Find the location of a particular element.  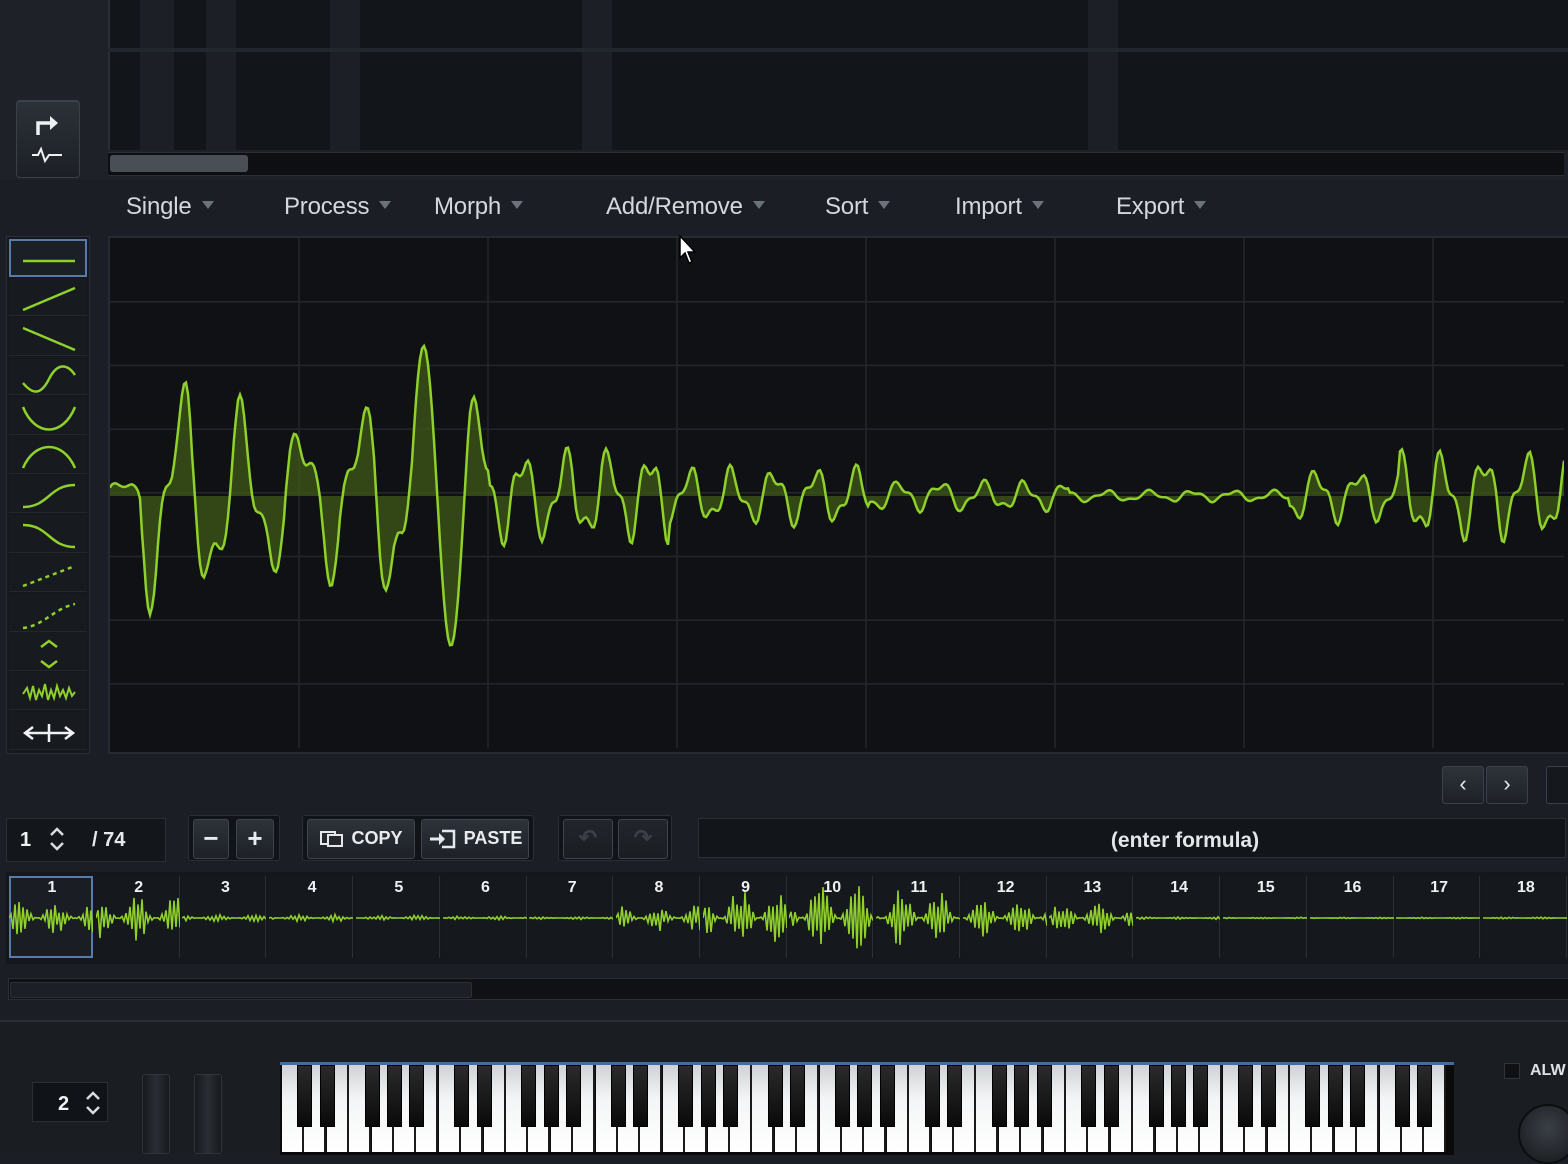

frame-number-label: 7 is located at coordinates (572, 887).